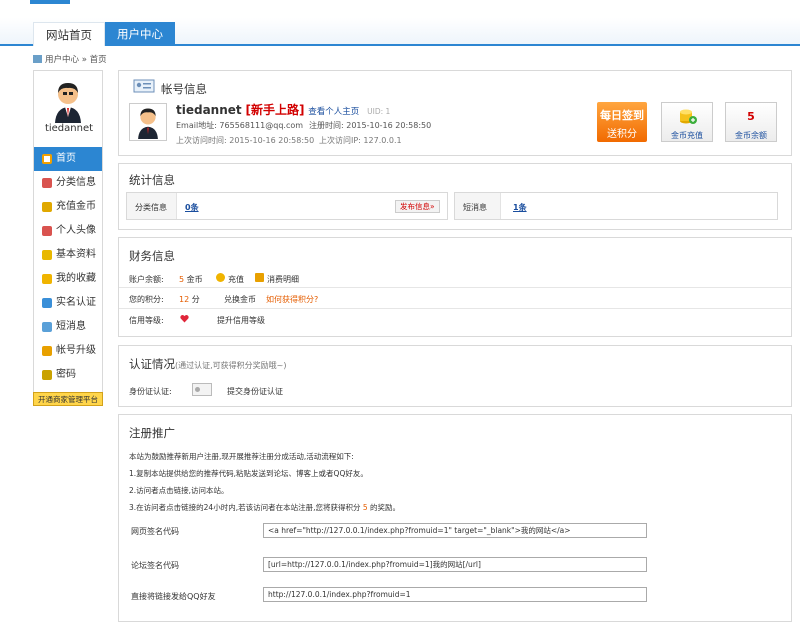 The image size is (800, 634). I want to click on credit-row-label: 信用等级:, so click(146, 320).